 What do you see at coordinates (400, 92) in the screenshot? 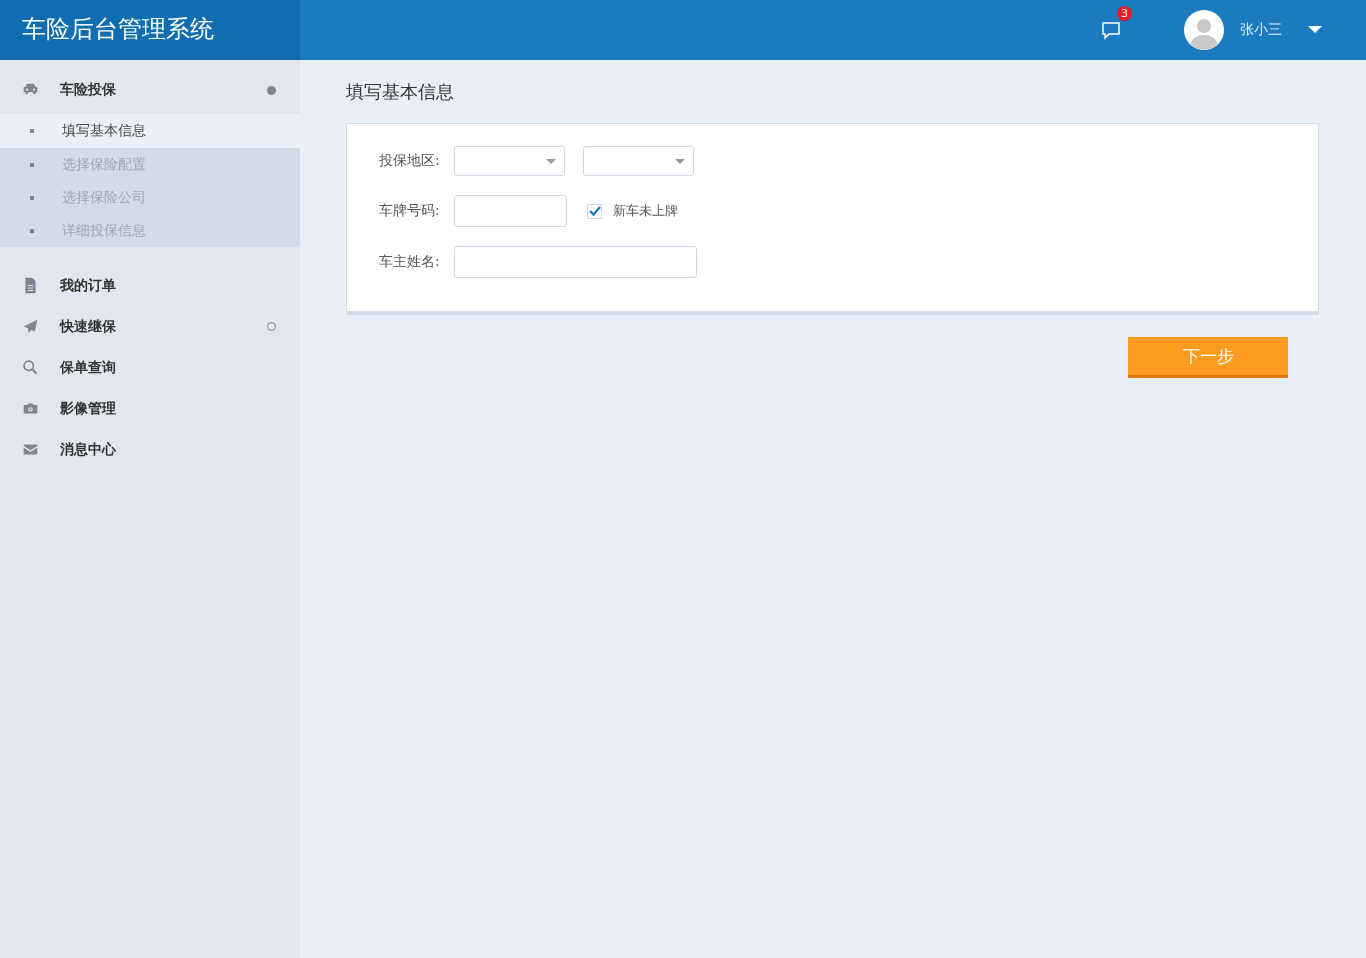
I see `page-title: 填写基本信息` at bounding box center [400, 92].